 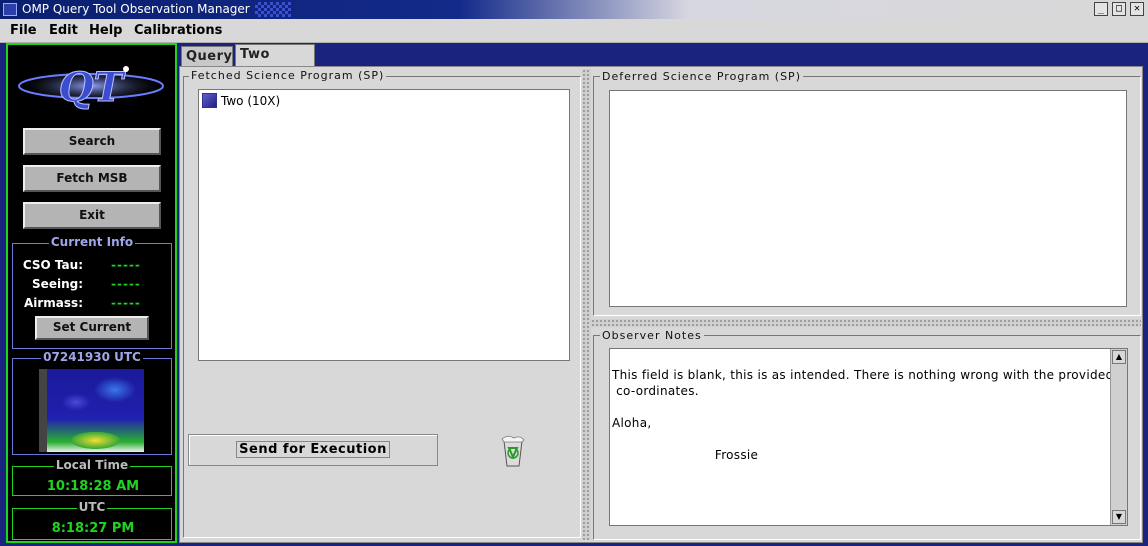 I want to click on local-time-value: 10:18:28 AM, so click(x=93, y=486).